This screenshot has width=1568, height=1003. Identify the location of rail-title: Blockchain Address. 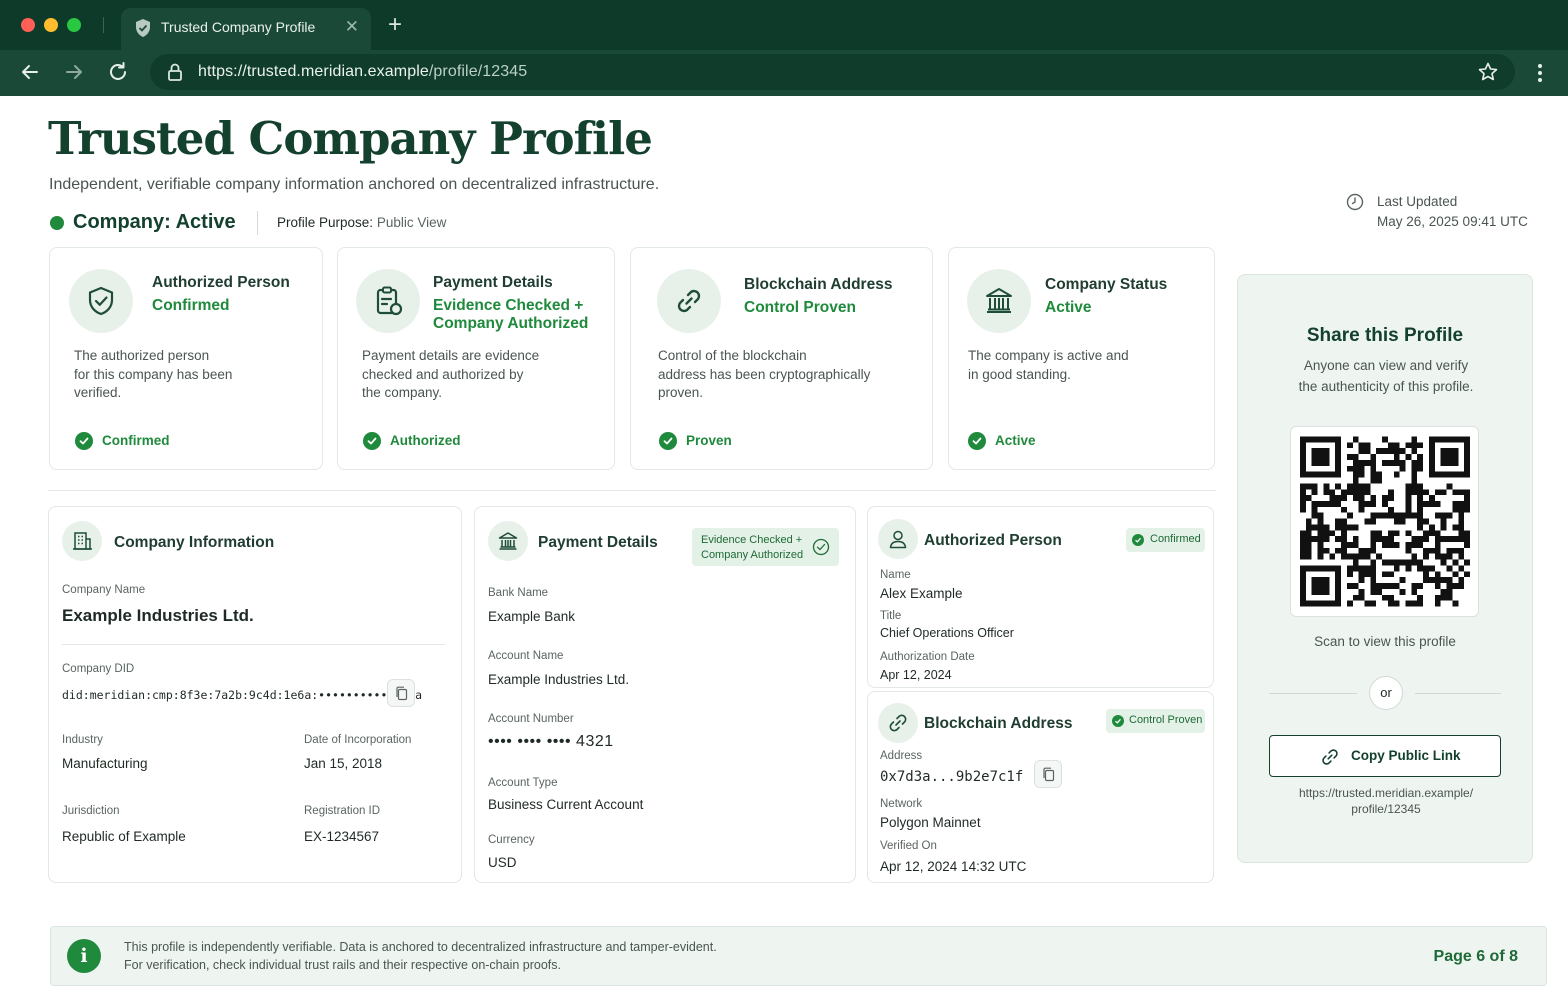
(818, 284).